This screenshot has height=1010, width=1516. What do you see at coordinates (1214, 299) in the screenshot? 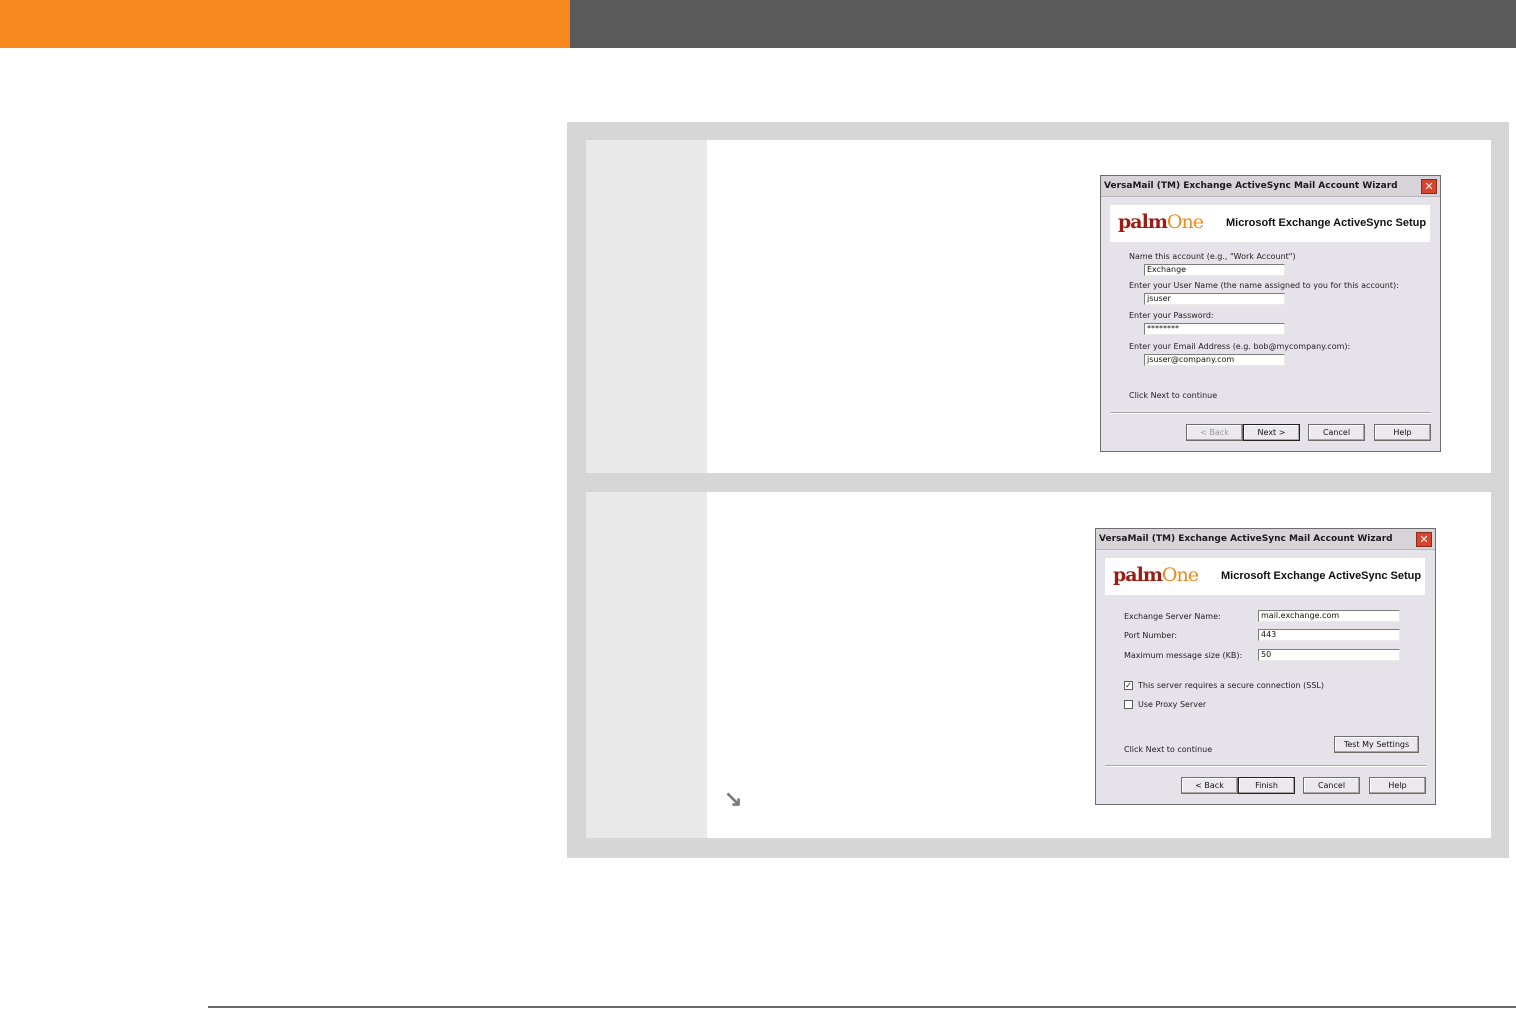
I see `username-field: jsuser` at bounding box center [1214, 299].